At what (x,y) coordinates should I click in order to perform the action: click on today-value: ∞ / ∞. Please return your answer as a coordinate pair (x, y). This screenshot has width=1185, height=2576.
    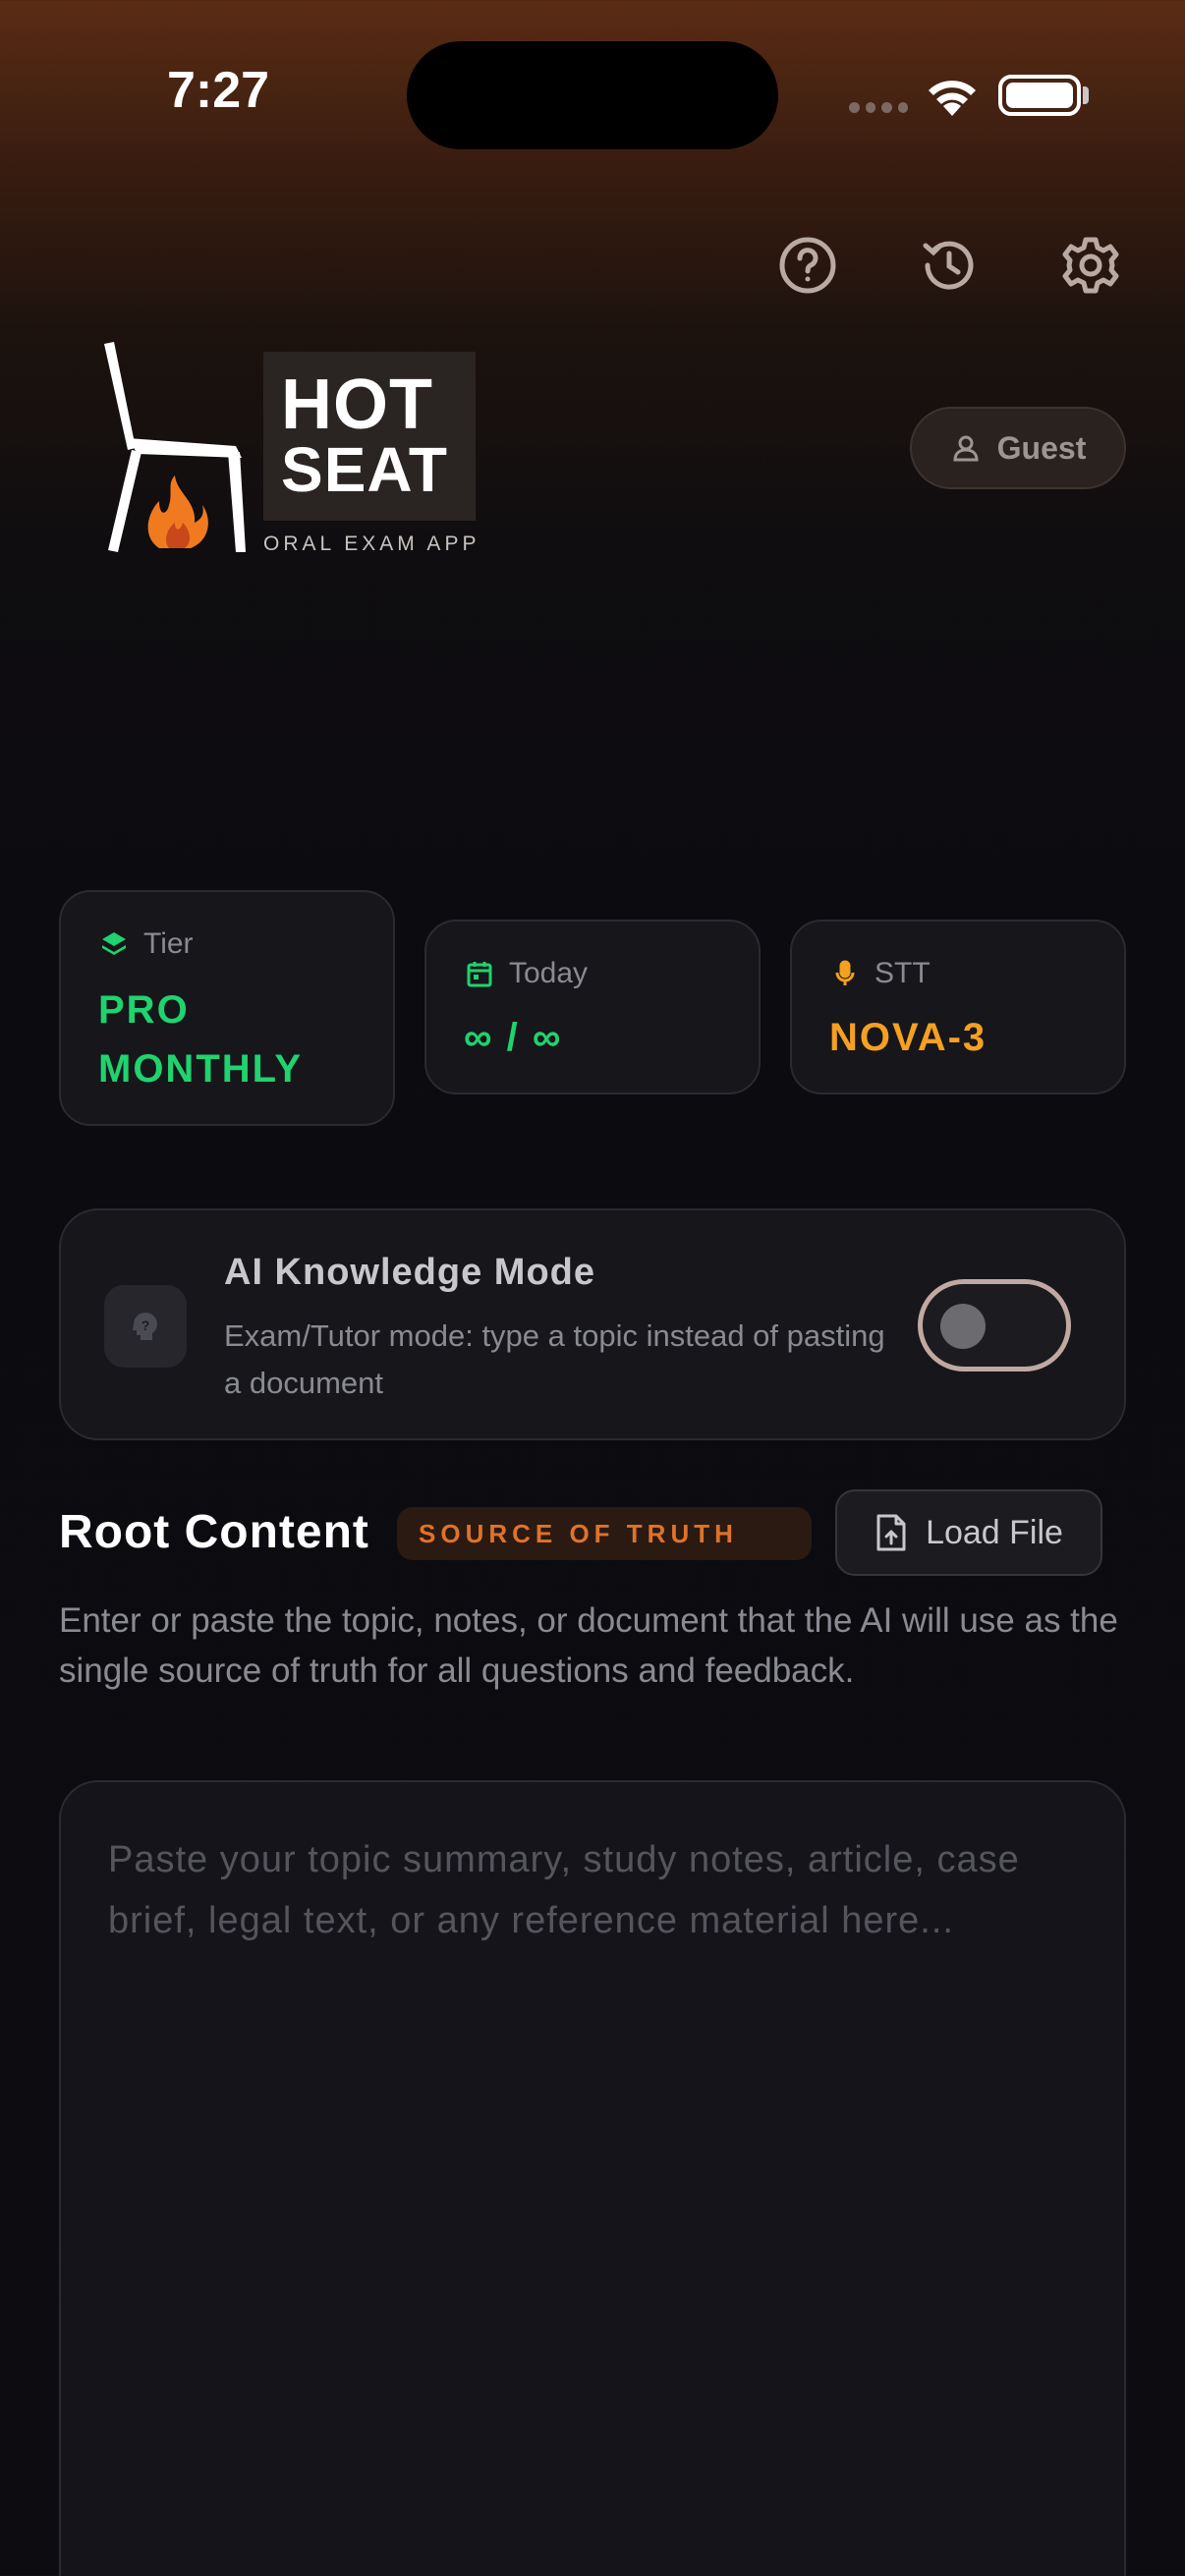
    Looking at the image, I should click on (513, 1037).